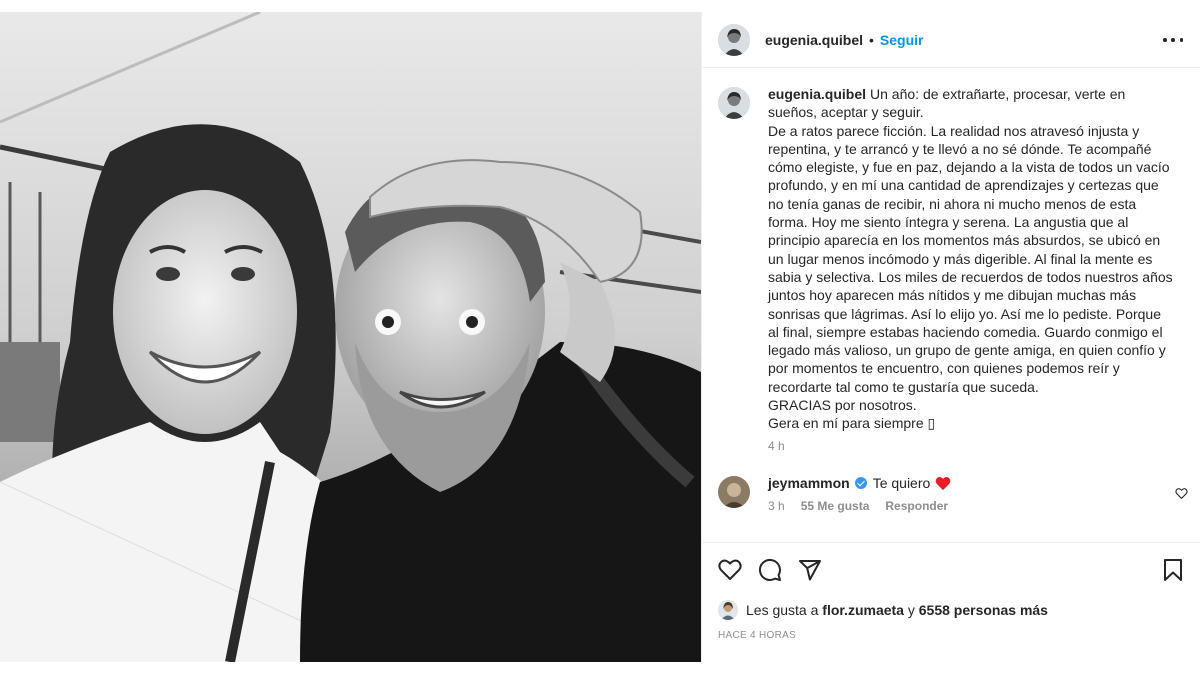 The width and height of the screenshot is (1200, 675). What do you see at coordinates (860, 483) in the screenshot?
I see `verified-badge-icon` at bounding box center [860, 483].